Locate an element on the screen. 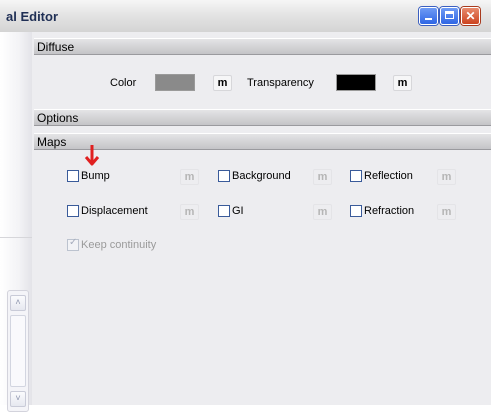 This screenshot has width=491, height=412. reflection-checkbox is located at coordinates (356, 176).